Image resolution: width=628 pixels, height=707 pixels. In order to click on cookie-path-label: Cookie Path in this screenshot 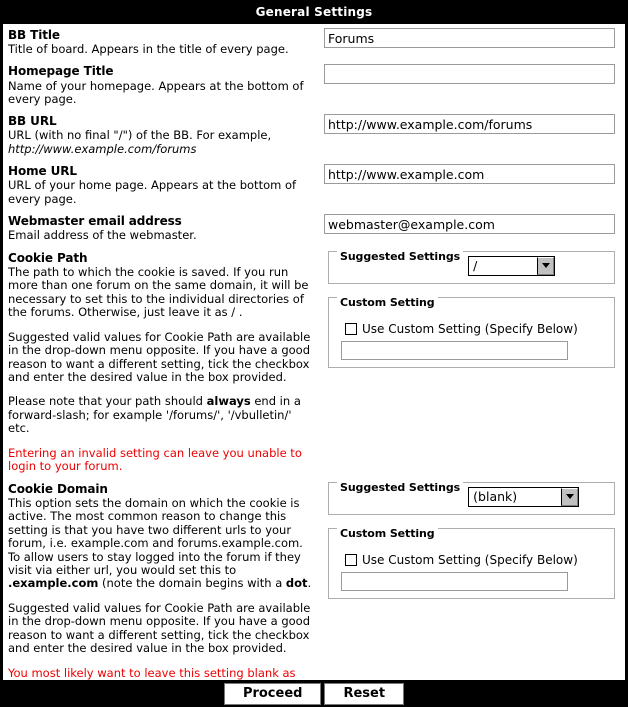, I will do `click(48, 257)`.